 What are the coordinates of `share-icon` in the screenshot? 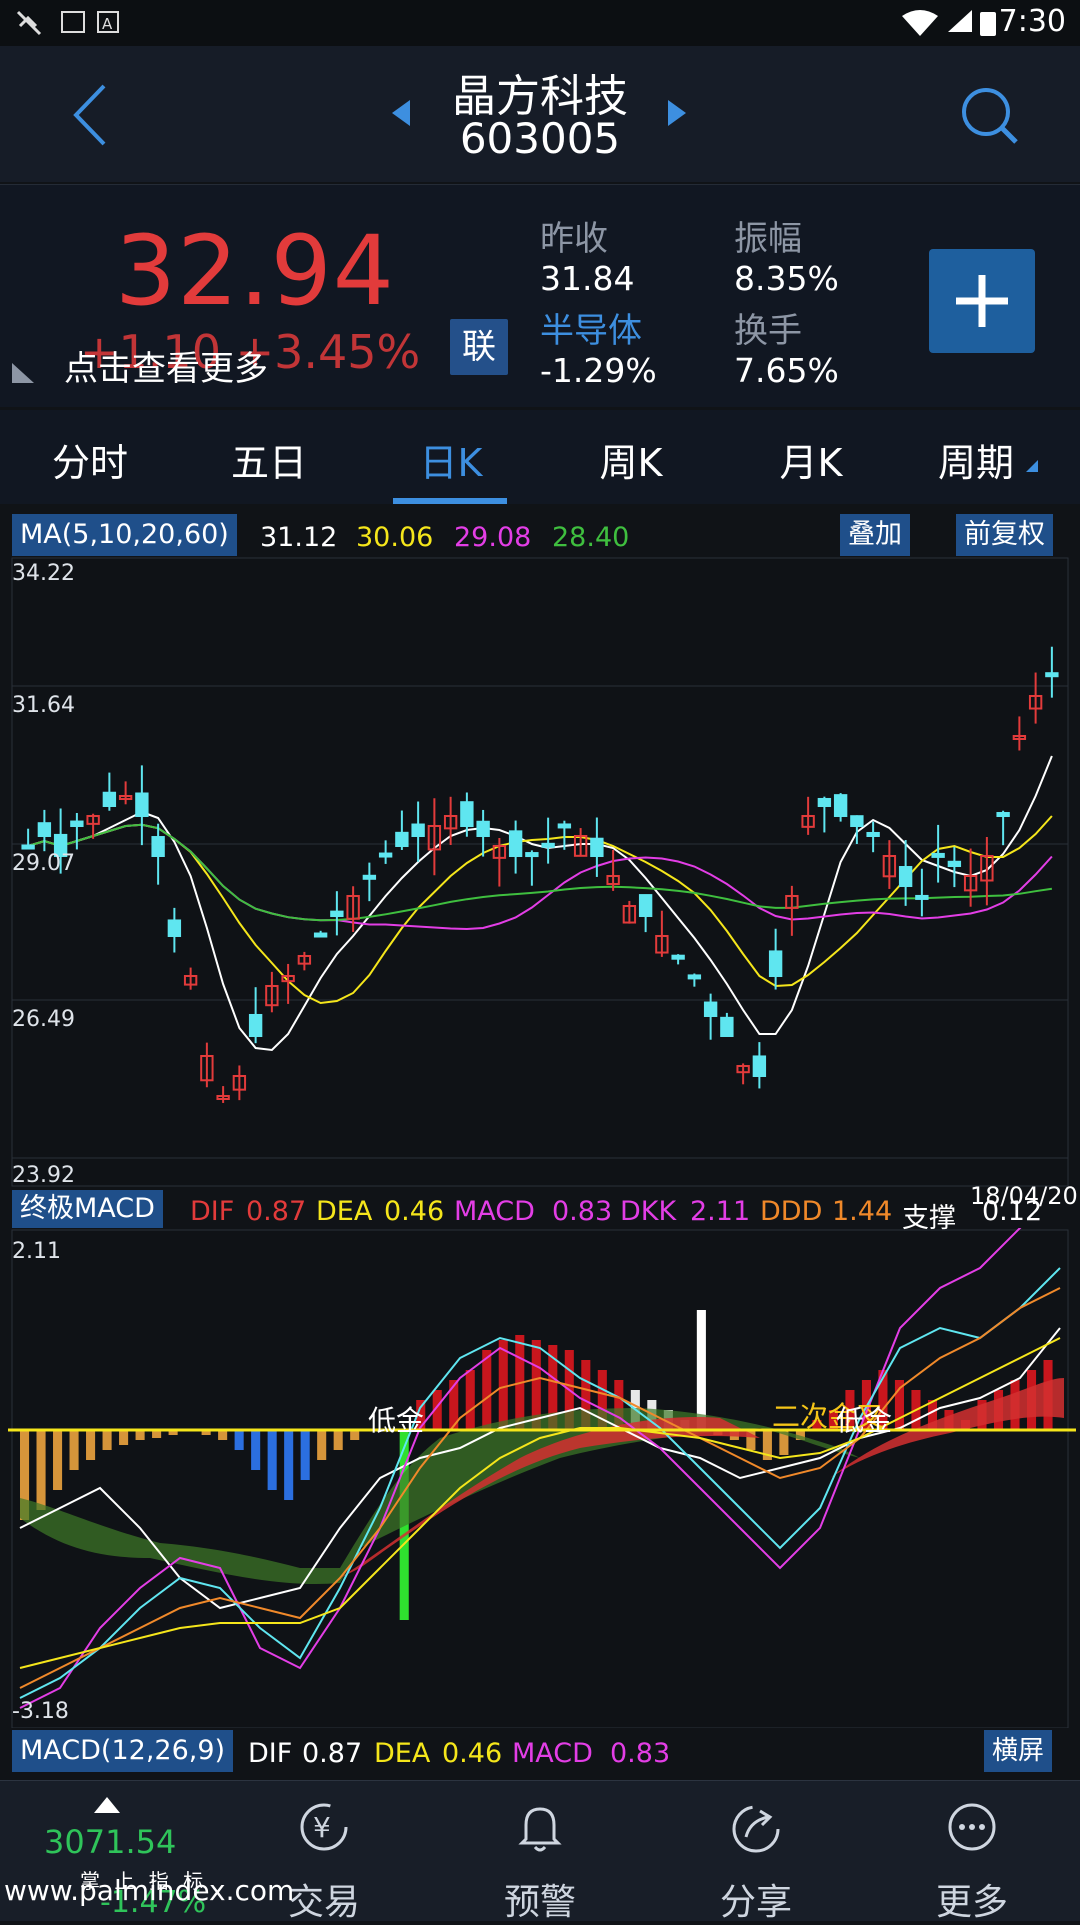 It's located at (756, 1829).